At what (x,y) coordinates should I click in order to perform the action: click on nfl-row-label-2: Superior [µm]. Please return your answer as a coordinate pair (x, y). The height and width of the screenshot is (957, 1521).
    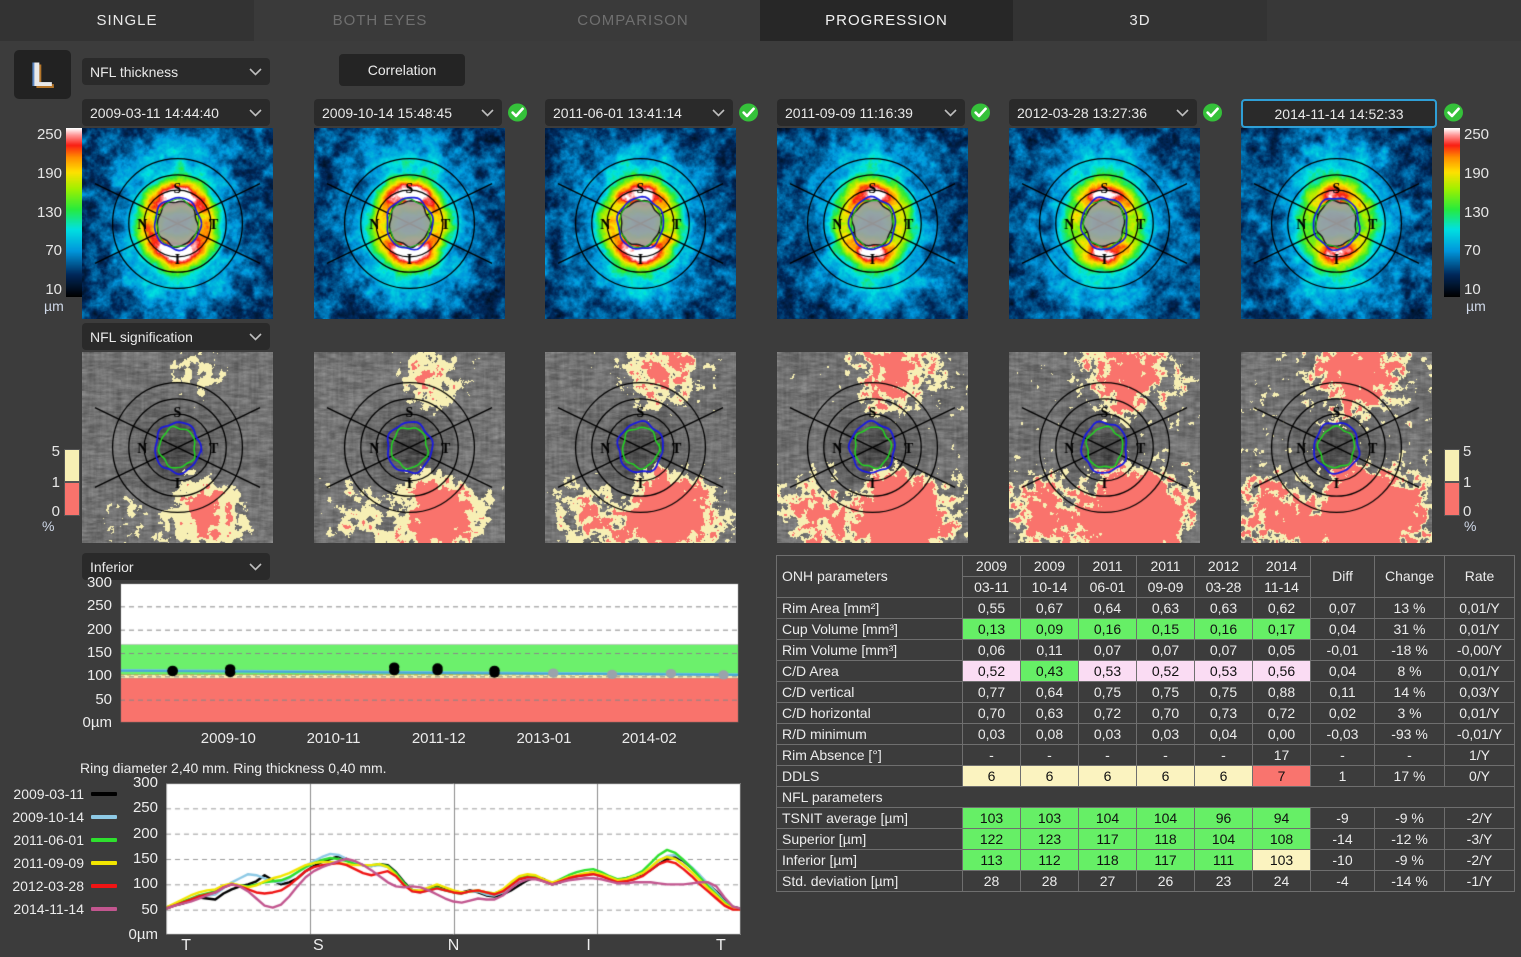
    Looking at the image, I should click on (869, 839).